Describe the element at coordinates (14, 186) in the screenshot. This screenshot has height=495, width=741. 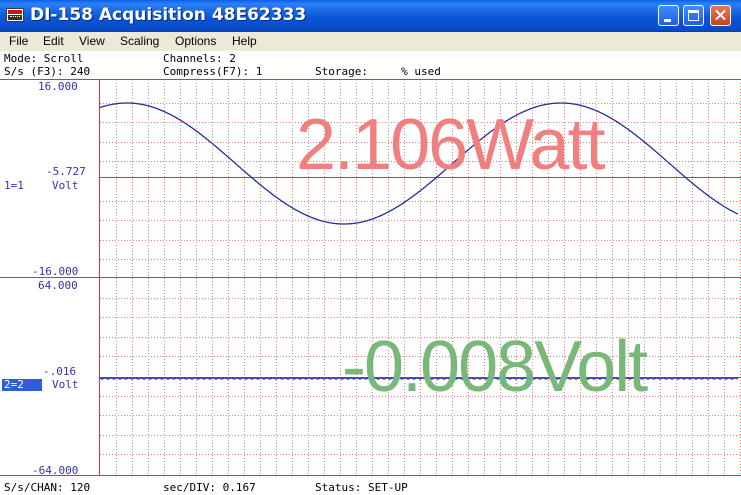
I see `ch1-channel-number: 1=1` at that location.